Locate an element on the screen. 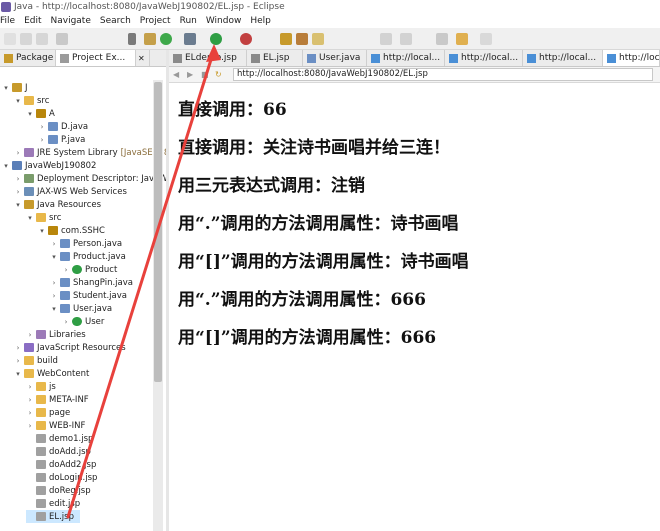 The image size is (660, 531). menu-edit: Edit is located at coordinates (32, 21).